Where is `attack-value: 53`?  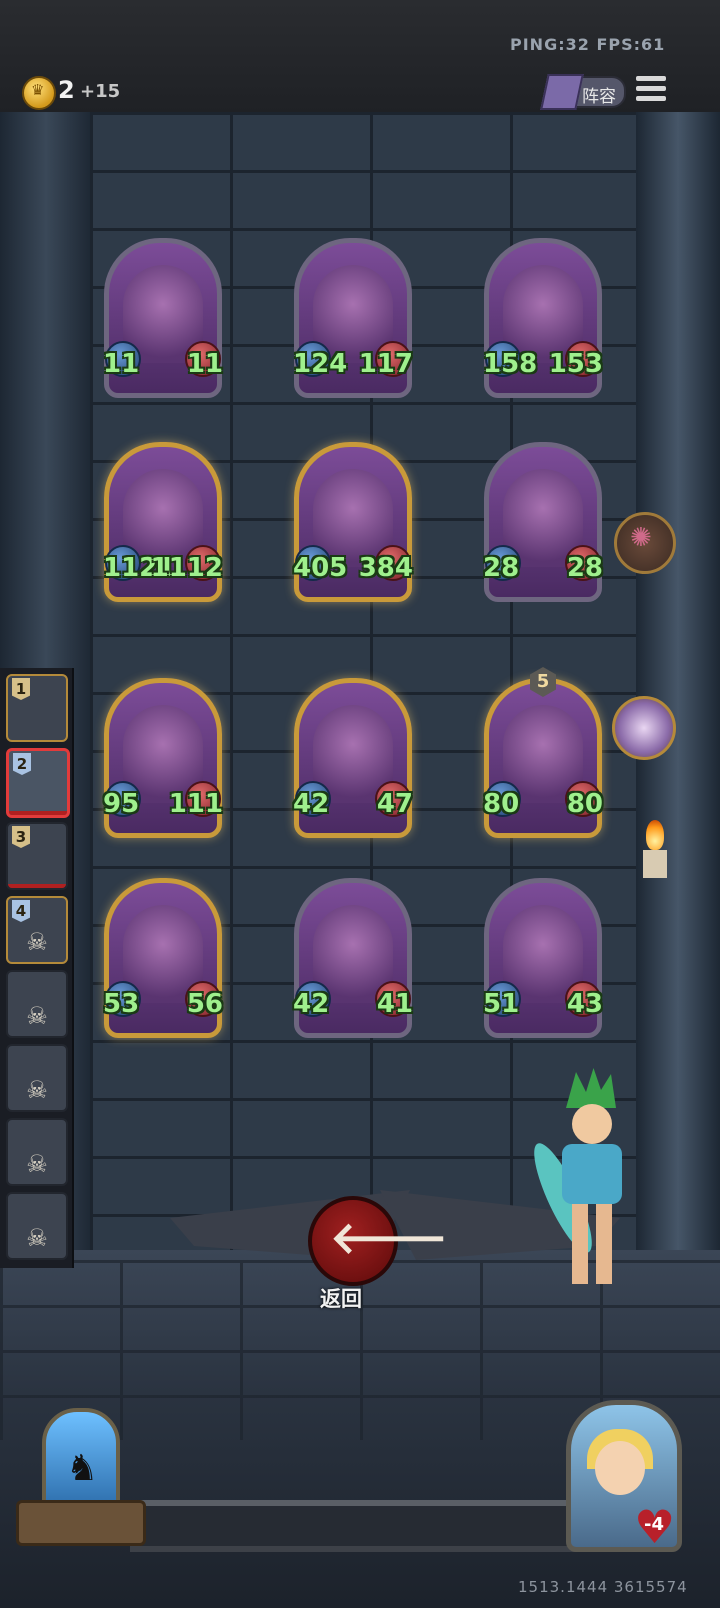
attack-value: 53 is located at coordinates (121, 1004).